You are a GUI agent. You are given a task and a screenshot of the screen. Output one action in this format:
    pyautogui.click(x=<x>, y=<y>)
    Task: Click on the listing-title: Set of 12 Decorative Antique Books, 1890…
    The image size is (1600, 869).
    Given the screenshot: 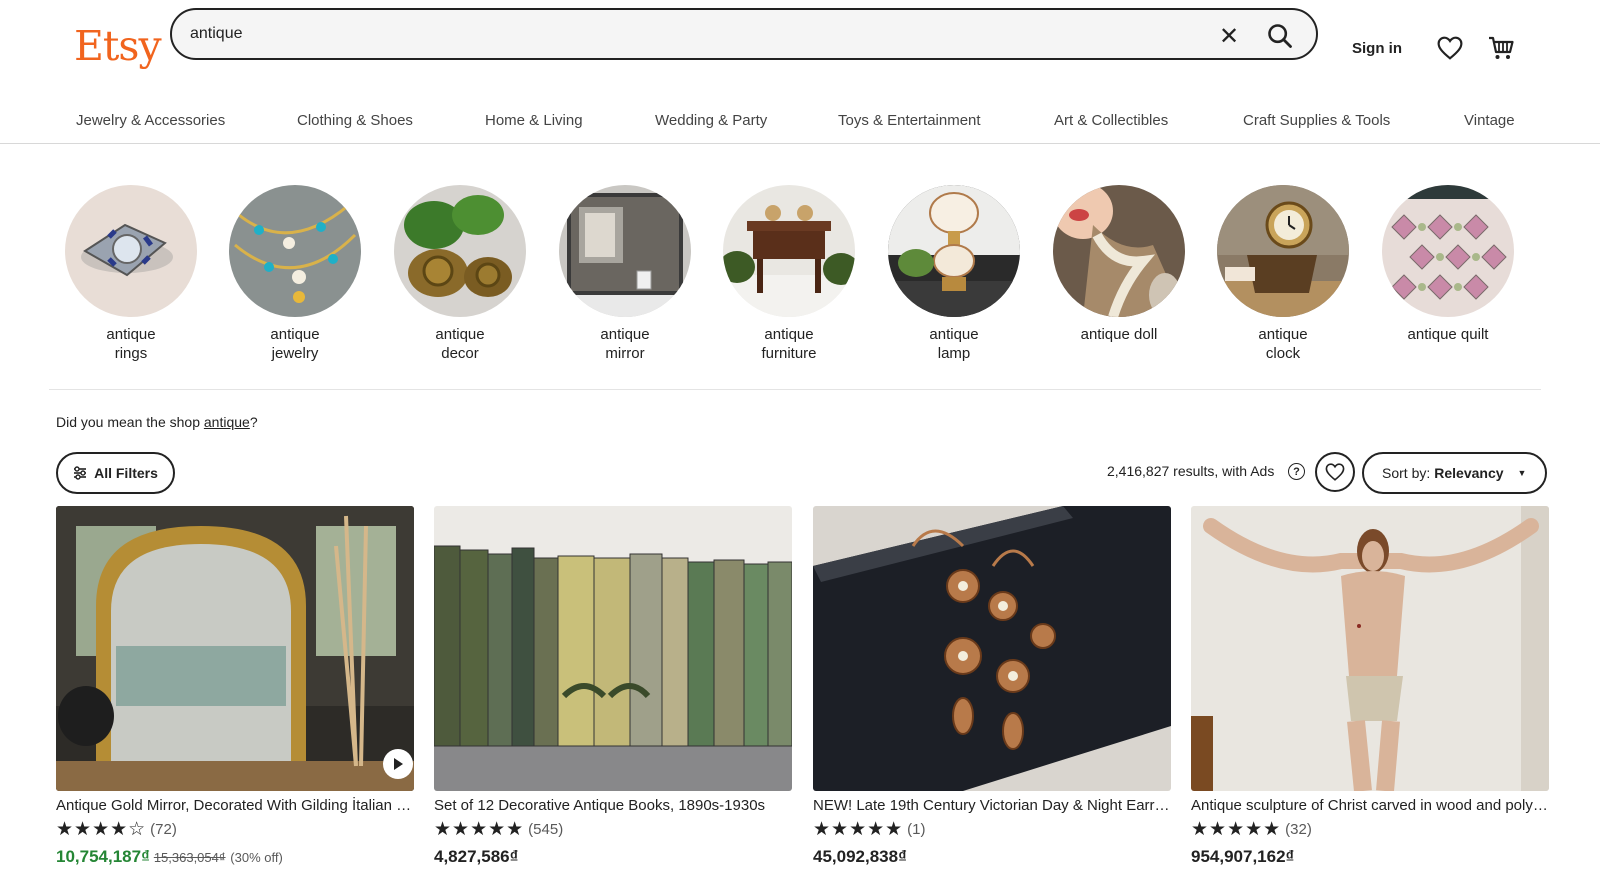 What is the action you would take?
    pyautogui.click(x=613, y=805)
    